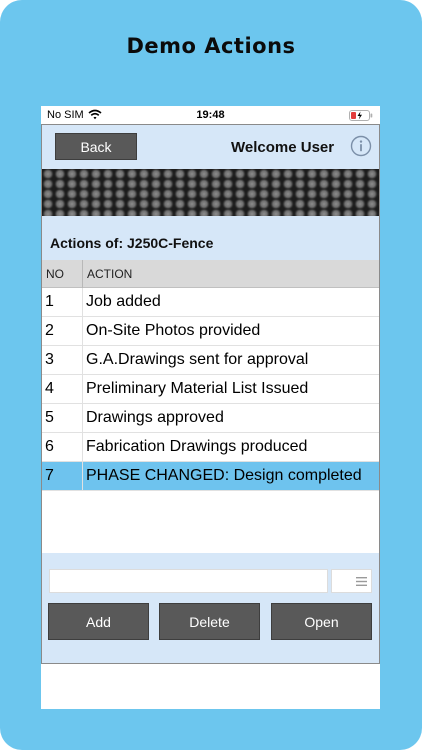 The width and height of the screenshot is (422, 750). I want to click on list-picker-button, so click(351, 581).